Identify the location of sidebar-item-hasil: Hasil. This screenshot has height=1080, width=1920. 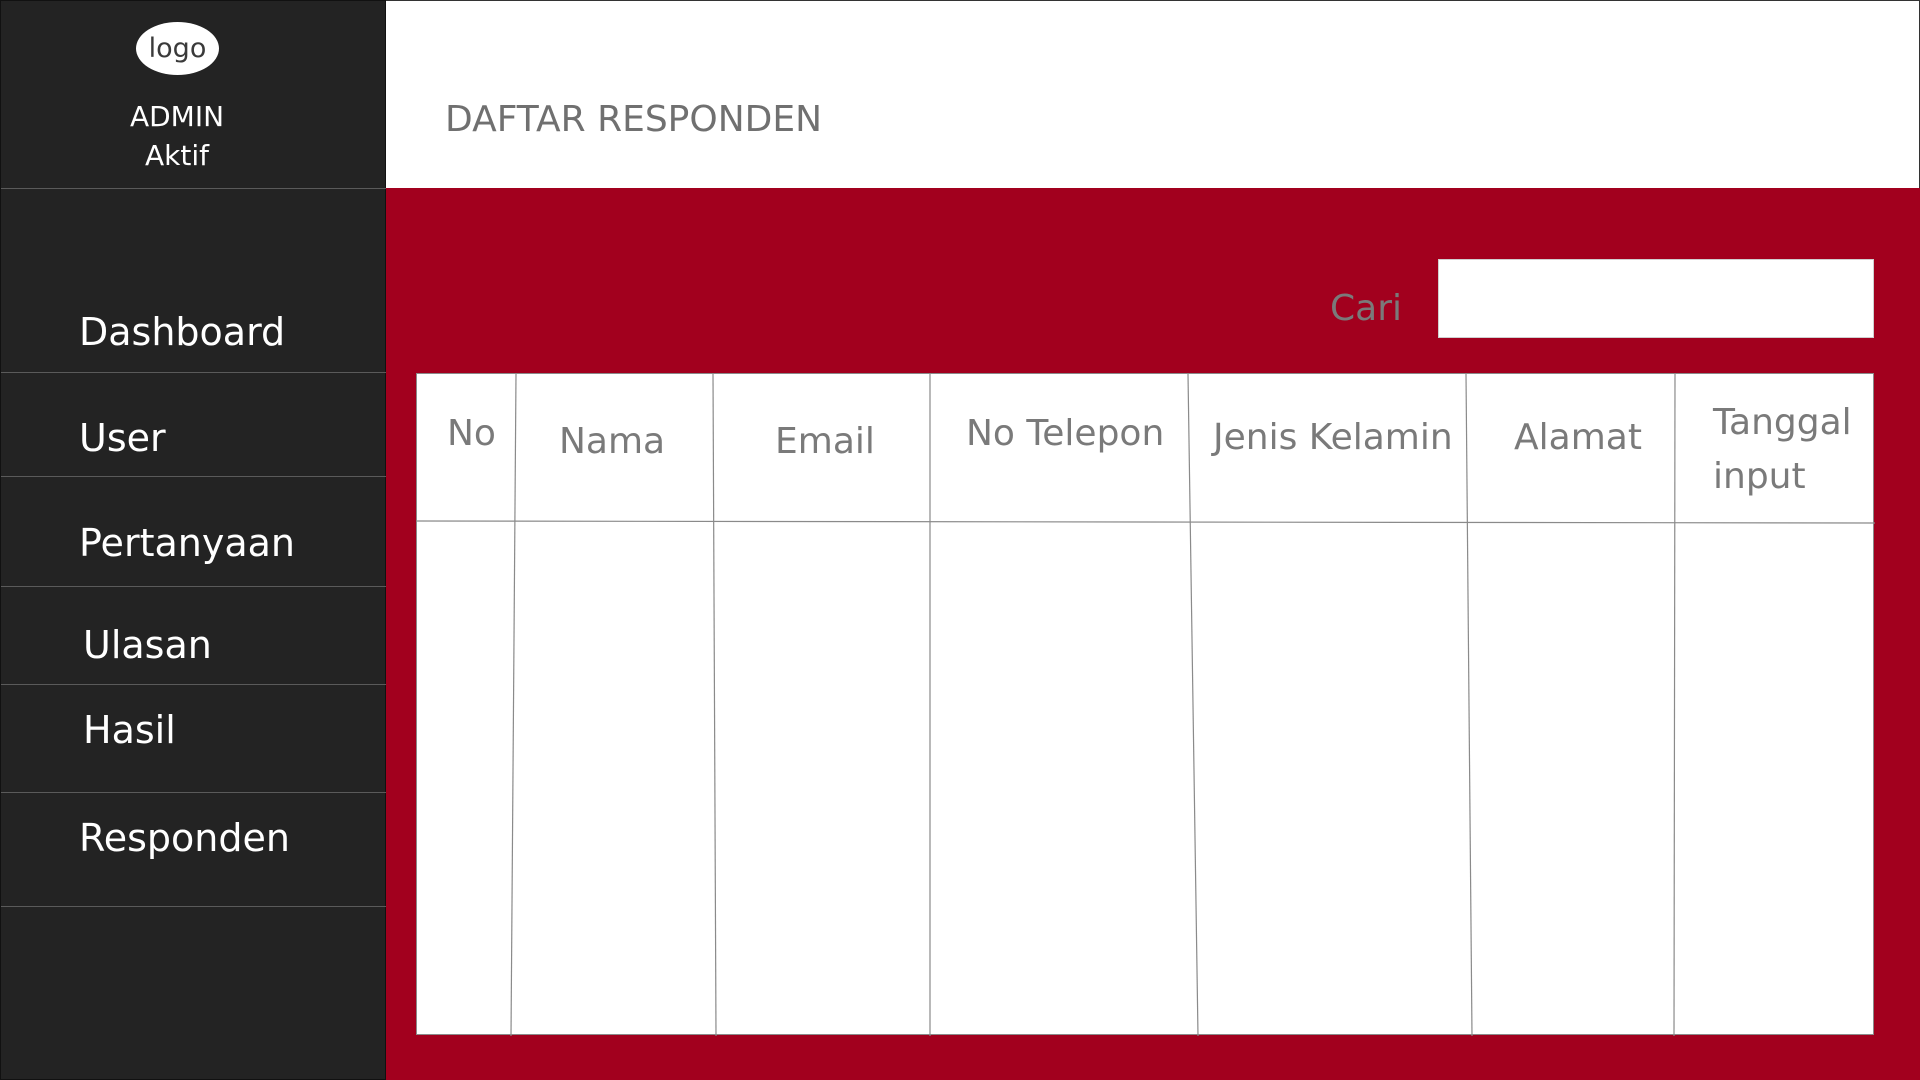
(194, 739).